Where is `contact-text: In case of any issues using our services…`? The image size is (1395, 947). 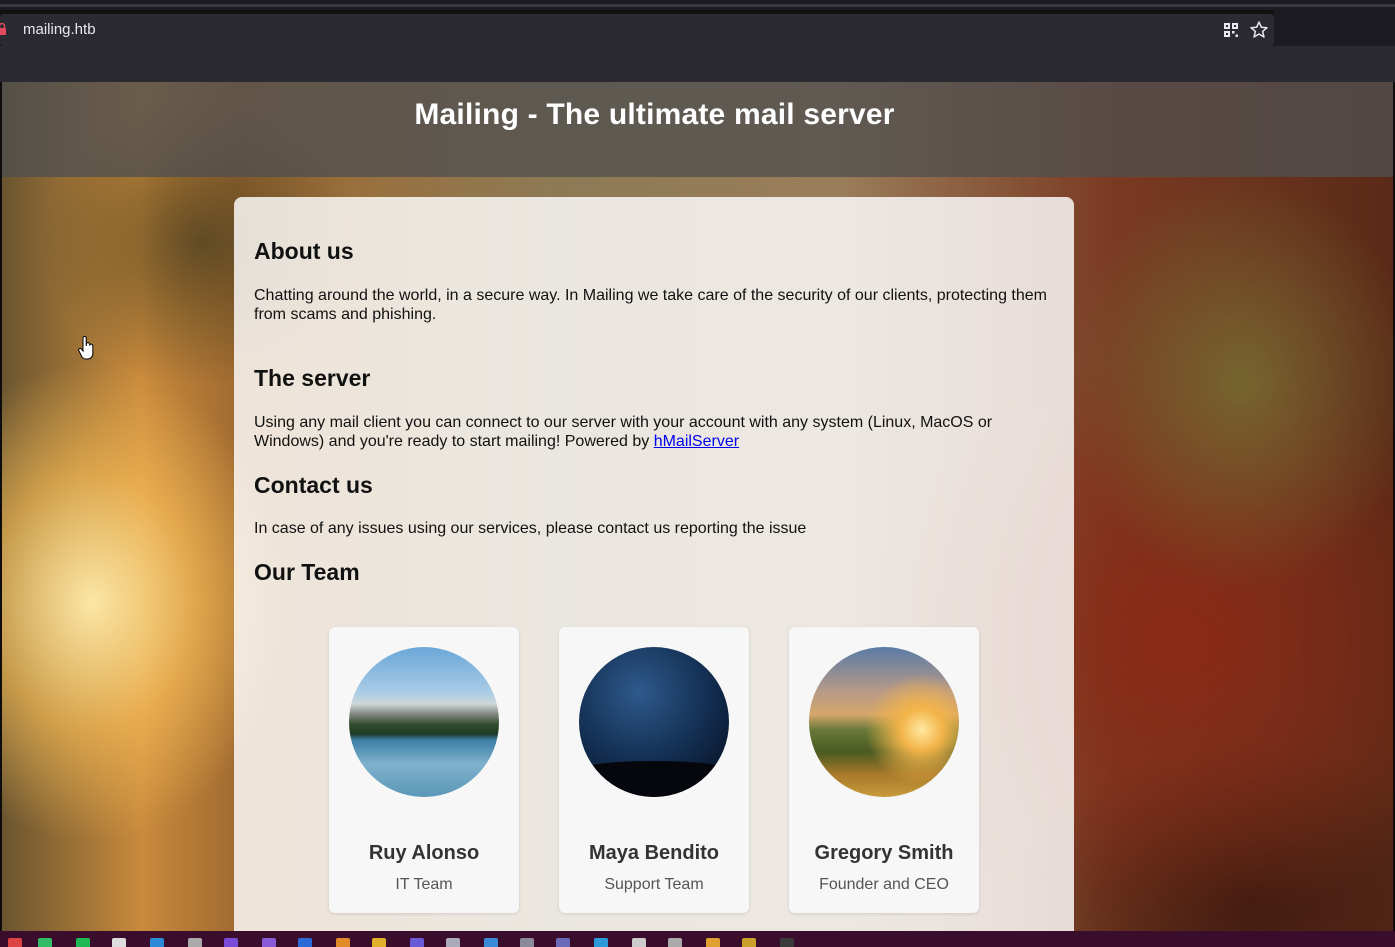
contact-text: In case of any issues using our services… is located at coordinates (530, 528).